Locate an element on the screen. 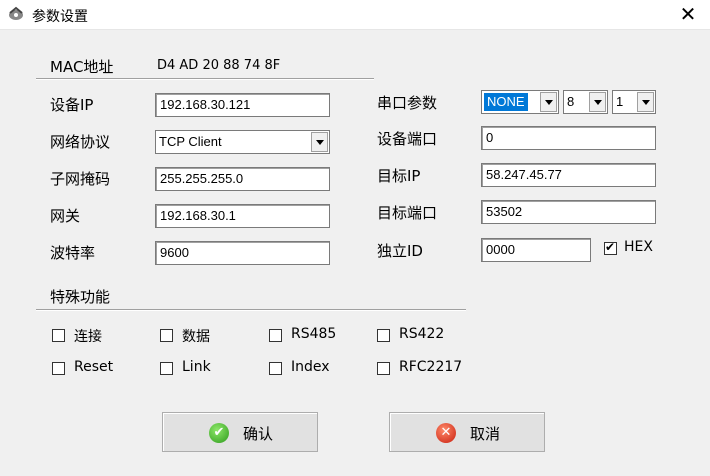 The height and width of the screenshot is (476, 710). rs485-label: RS485 is located at coordinates (314, 334).